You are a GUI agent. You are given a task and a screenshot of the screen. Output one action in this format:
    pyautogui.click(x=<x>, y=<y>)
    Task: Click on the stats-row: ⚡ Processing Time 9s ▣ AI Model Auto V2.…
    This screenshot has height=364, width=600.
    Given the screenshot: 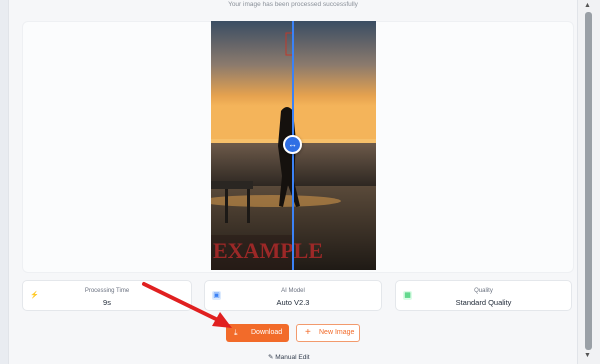 What is the action you would take?
    pyautogui.click(x=297, y=296)
    